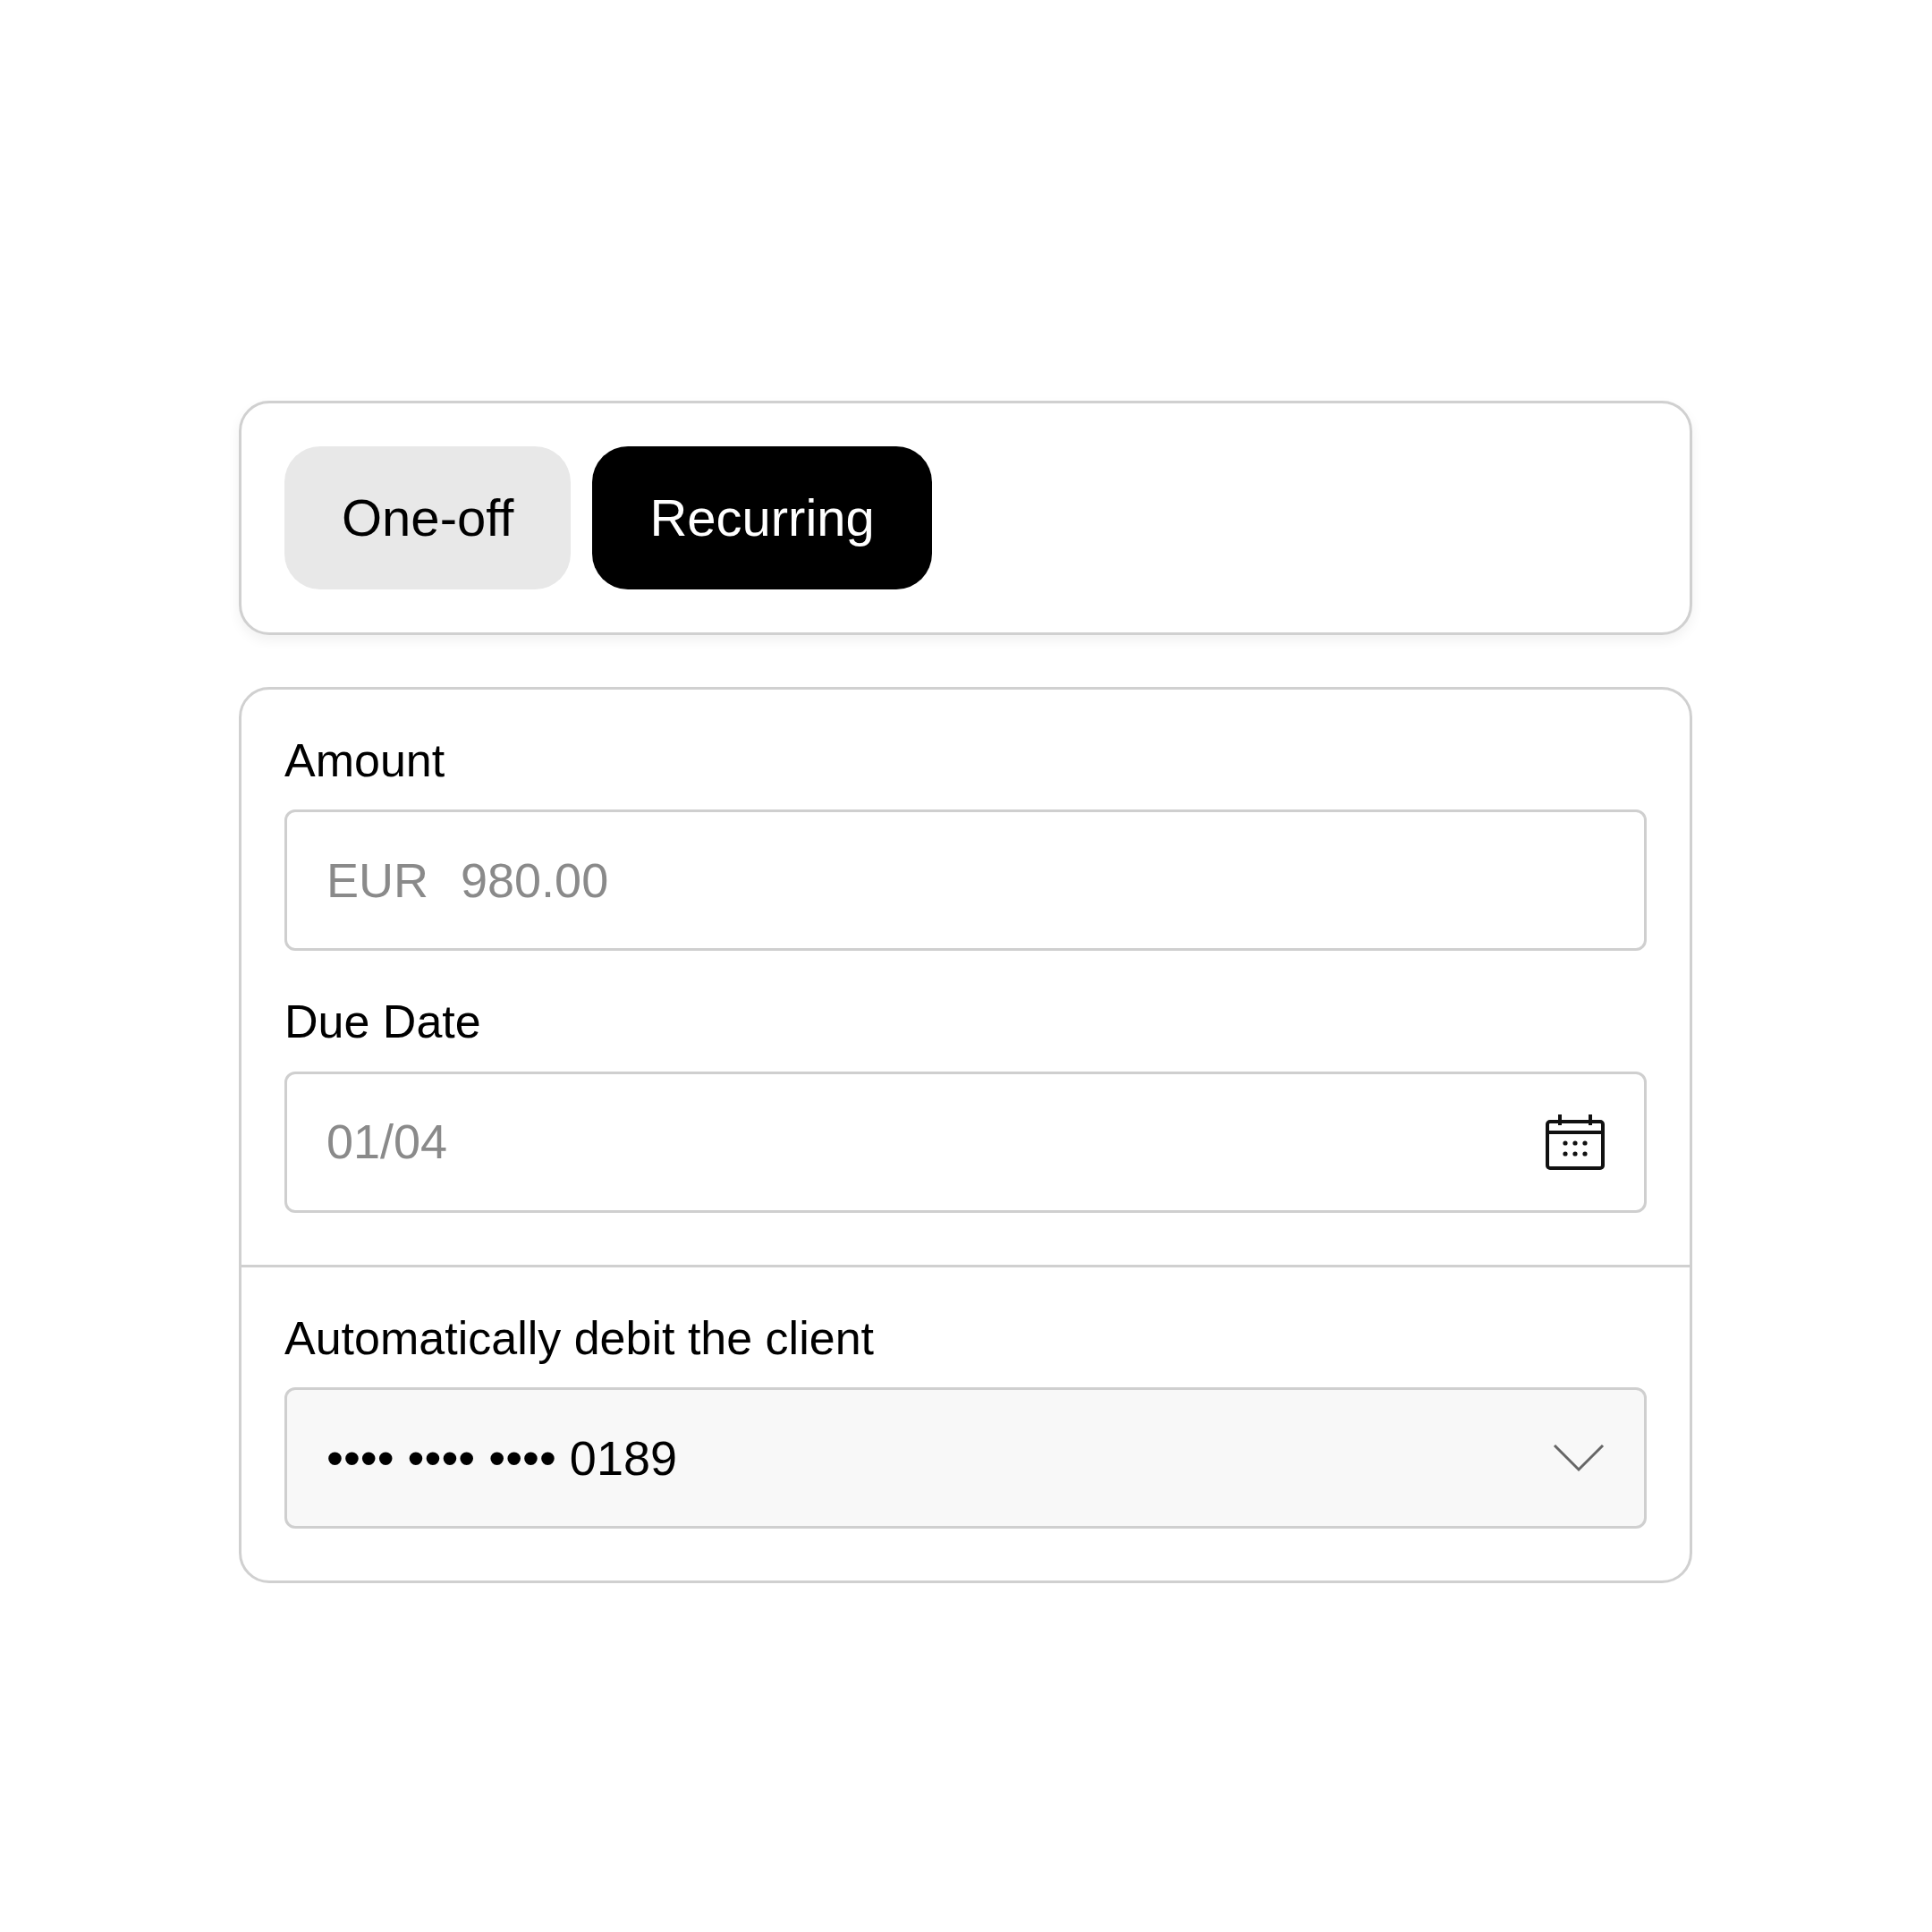  What do you see at coordinates (762, 517) in the screenshot?
I see `tab: Recurring` at bounding box center [762, 517].